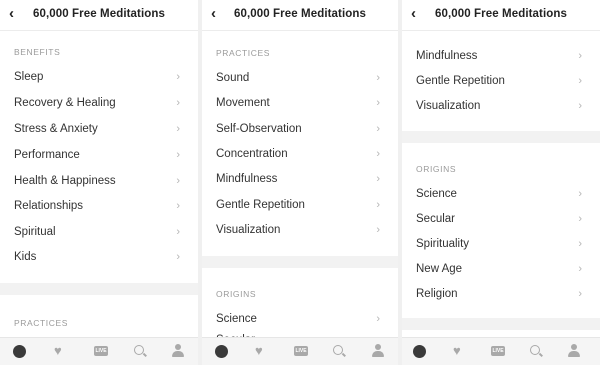  I want to click on list-item: Spiritual ›, so click(100, 232).